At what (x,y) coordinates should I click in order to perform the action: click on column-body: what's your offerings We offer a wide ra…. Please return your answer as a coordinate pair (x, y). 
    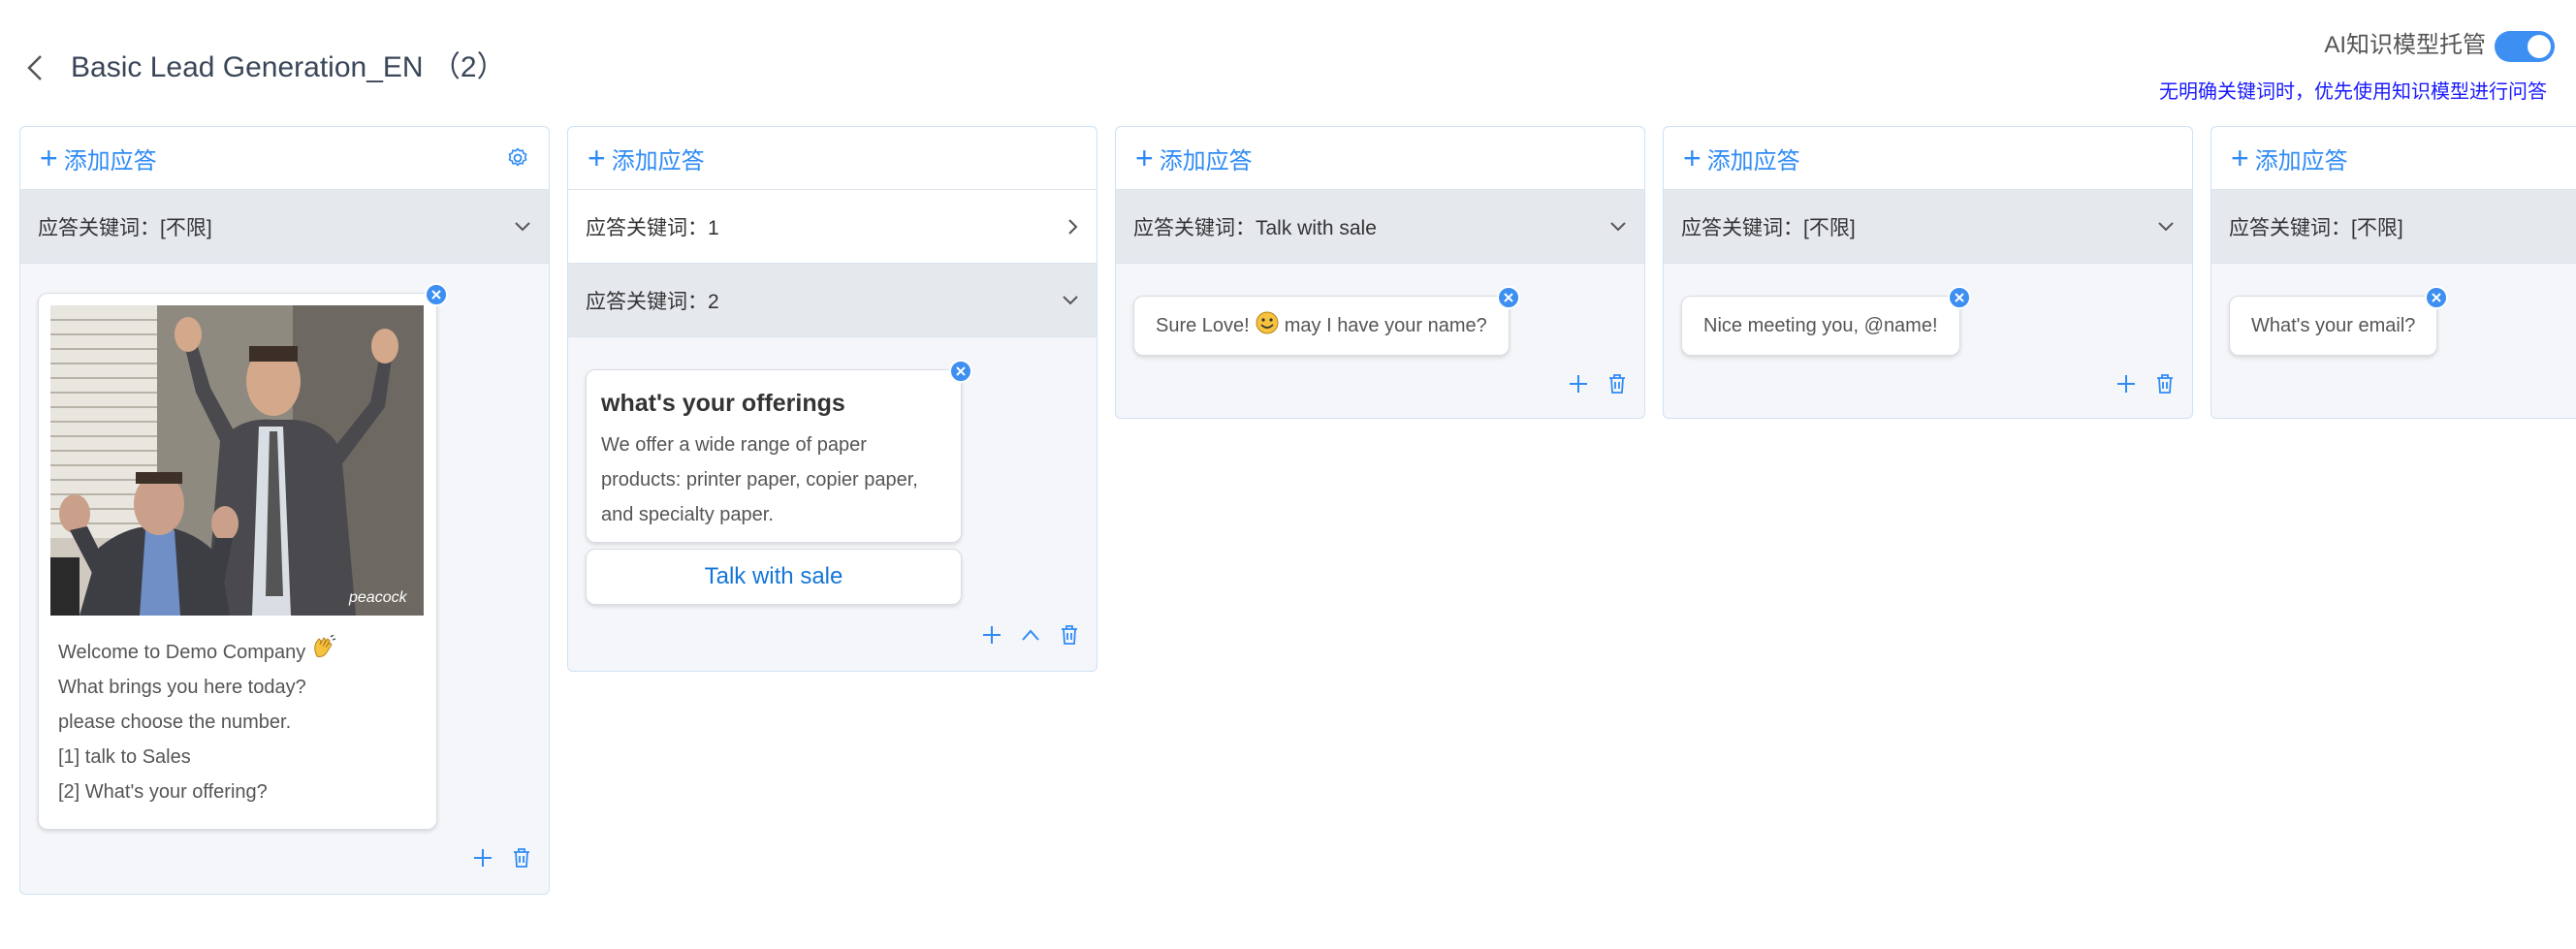
    Looking at the image, I should click on (832, 501).